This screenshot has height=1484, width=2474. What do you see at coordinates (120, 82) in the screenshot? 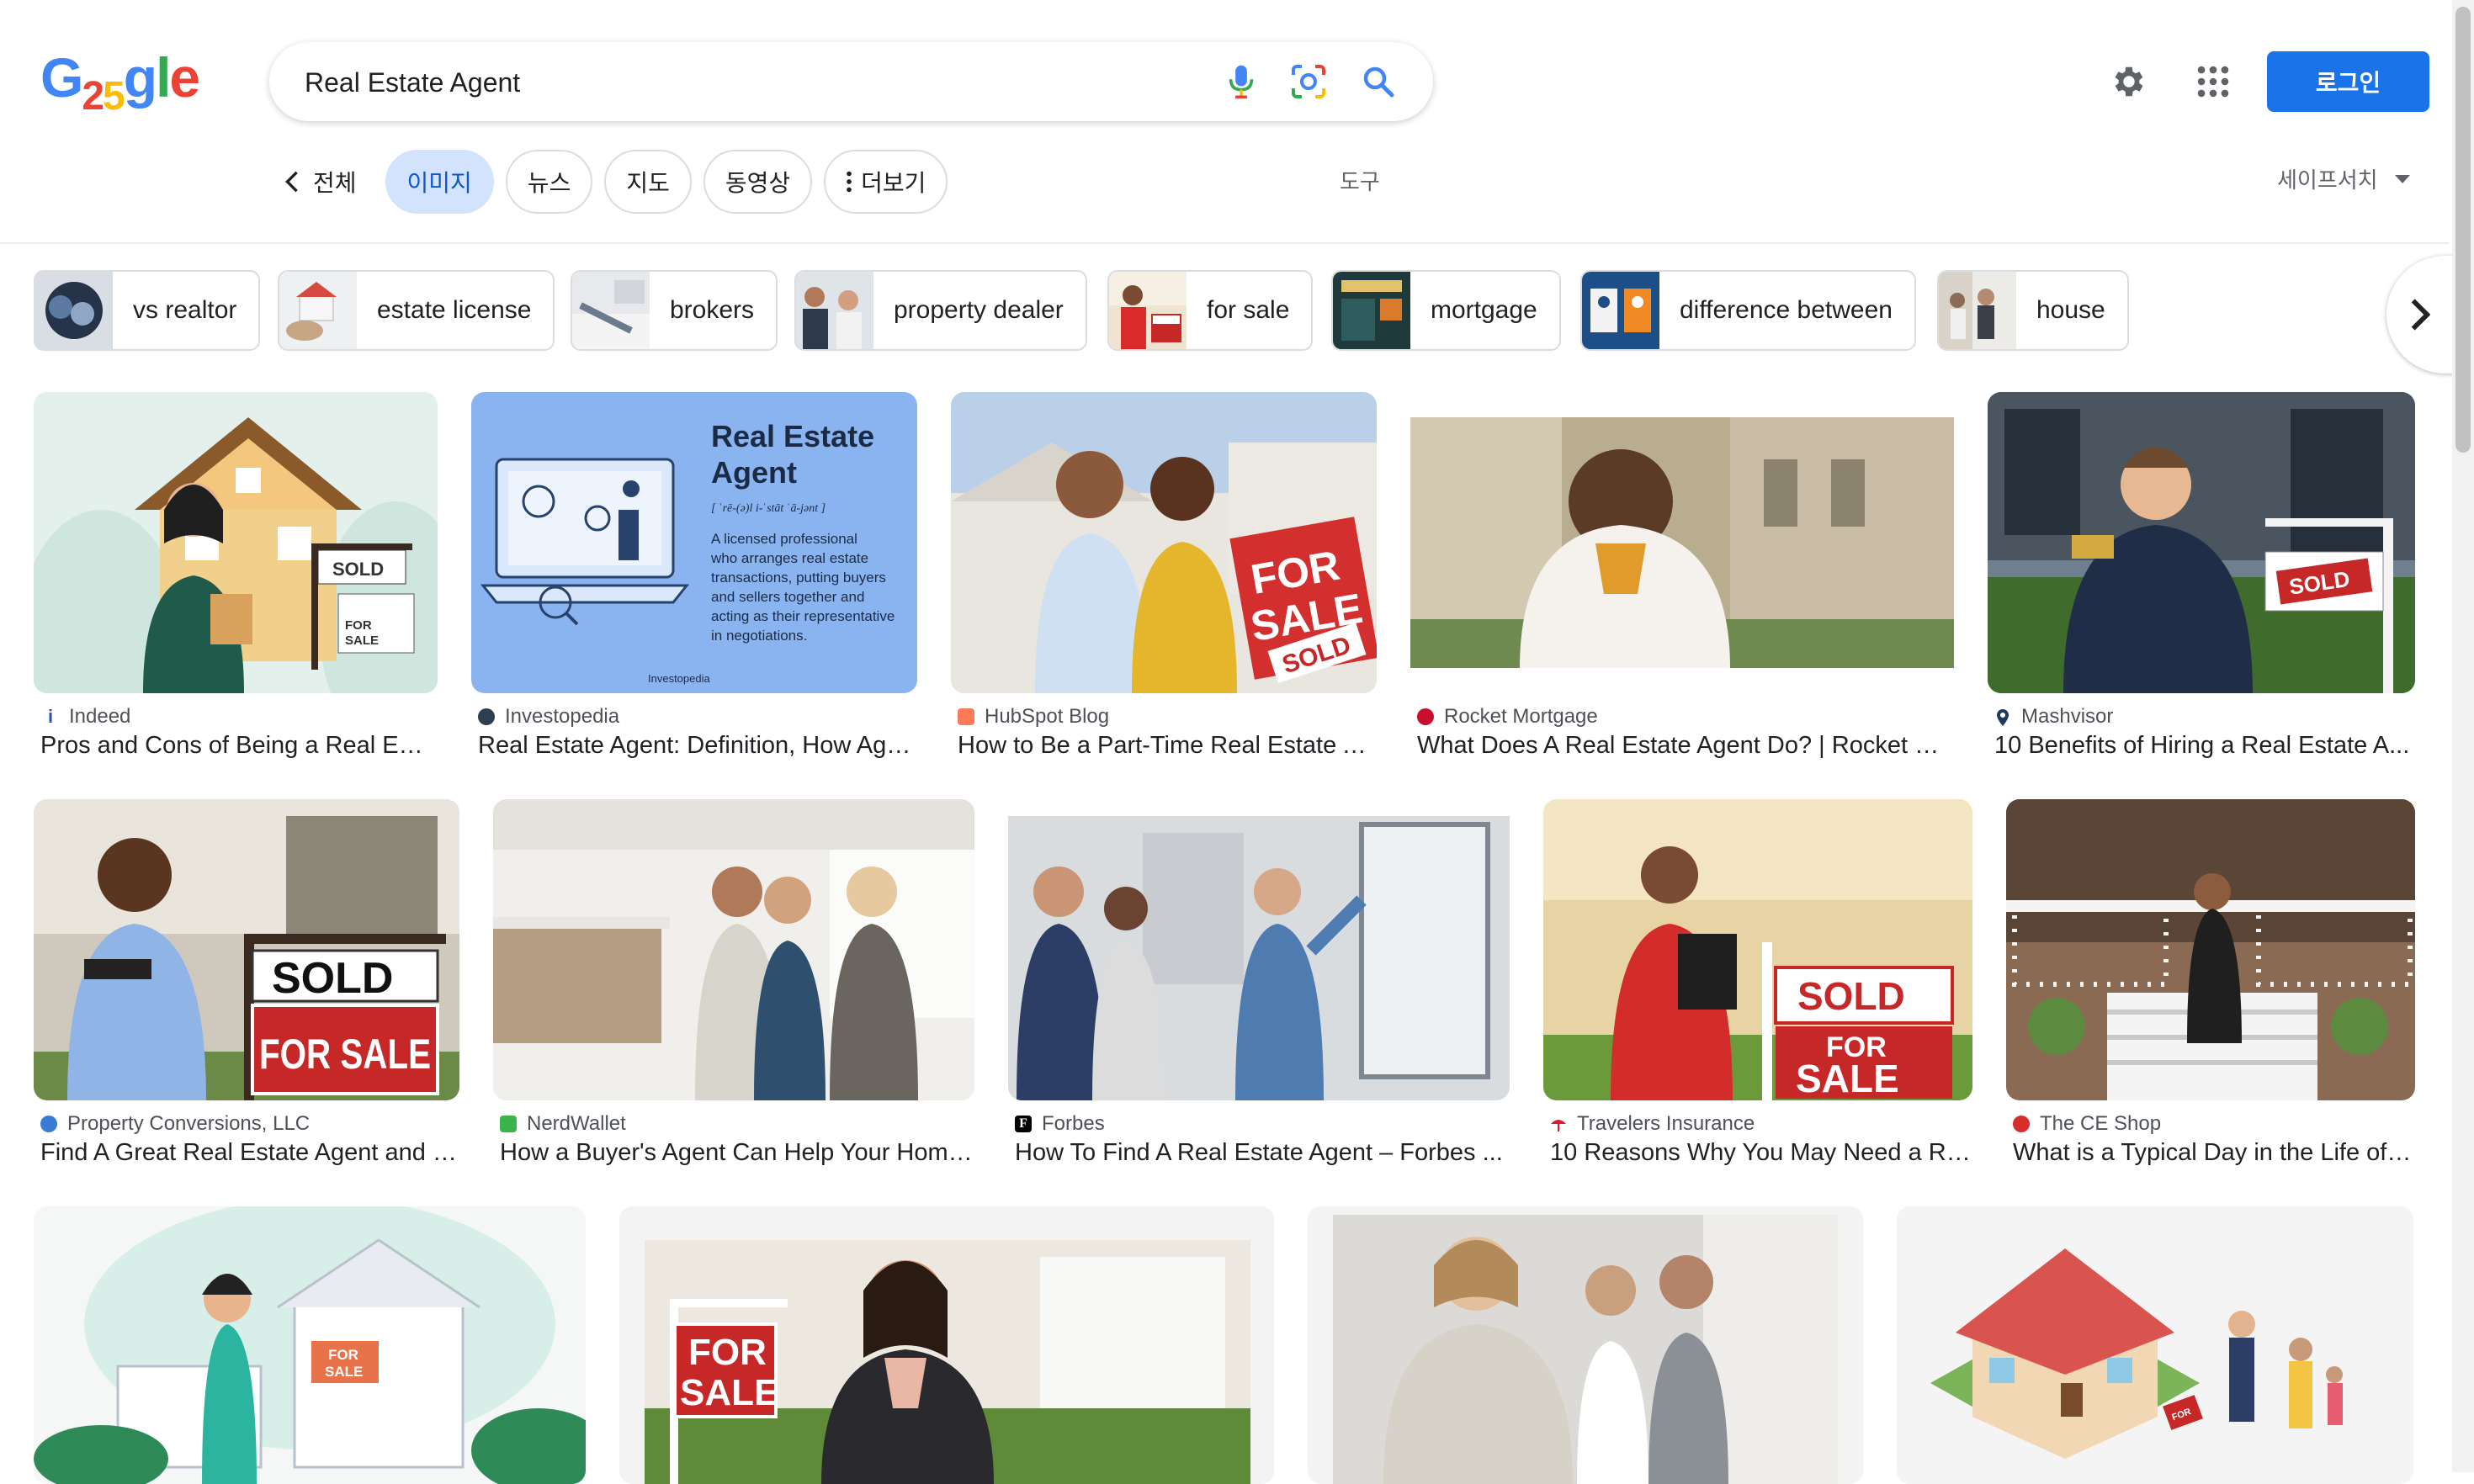
I see `google-logo: G25gle` at bounding box center [120, 82].